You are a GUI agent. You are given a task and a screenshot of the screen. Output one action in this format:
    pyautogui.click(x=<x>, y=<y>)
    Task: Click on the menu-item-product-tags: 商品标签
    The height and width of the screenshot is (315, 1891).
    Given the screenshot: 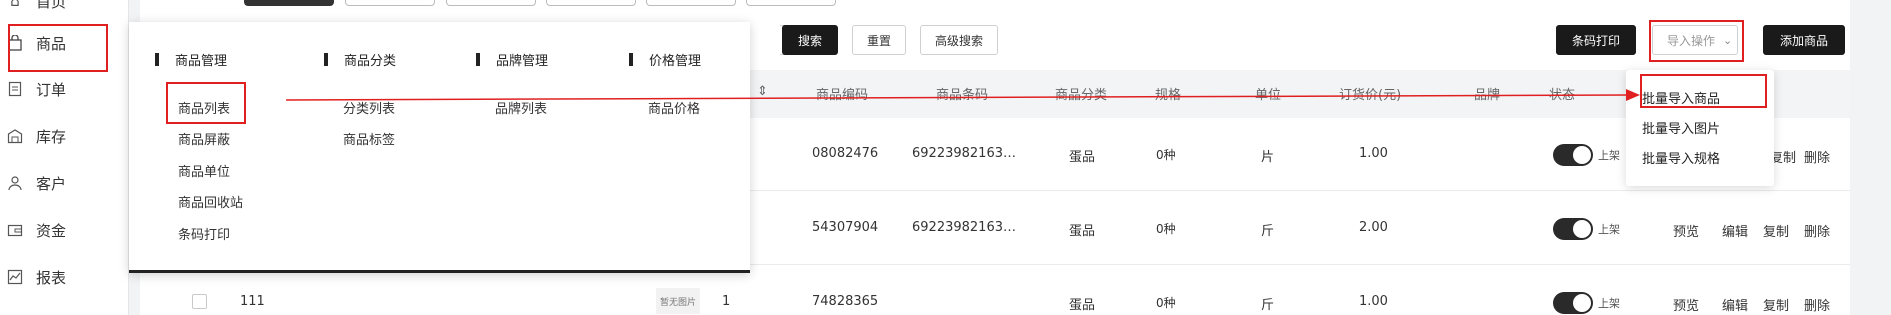 What is the action you would take?
    pyautogui.click(x=369, y=138)
    